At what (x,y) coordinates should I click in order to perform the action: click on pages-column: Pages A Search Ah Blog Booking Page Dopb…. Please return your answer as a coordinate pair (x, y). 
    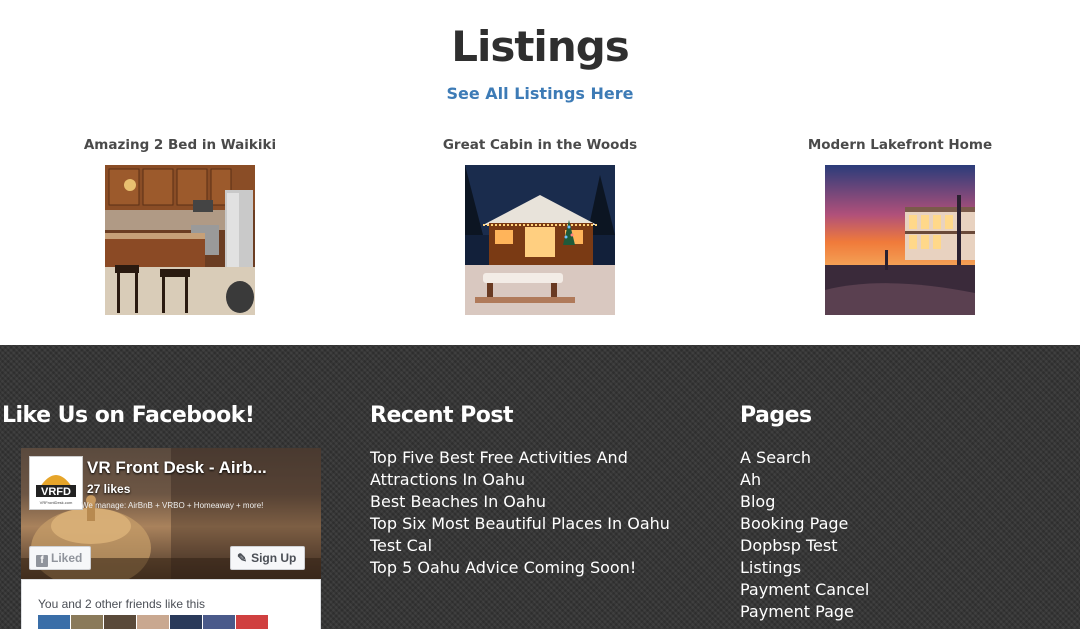
    Looking at the image, I should click on (804, 513).